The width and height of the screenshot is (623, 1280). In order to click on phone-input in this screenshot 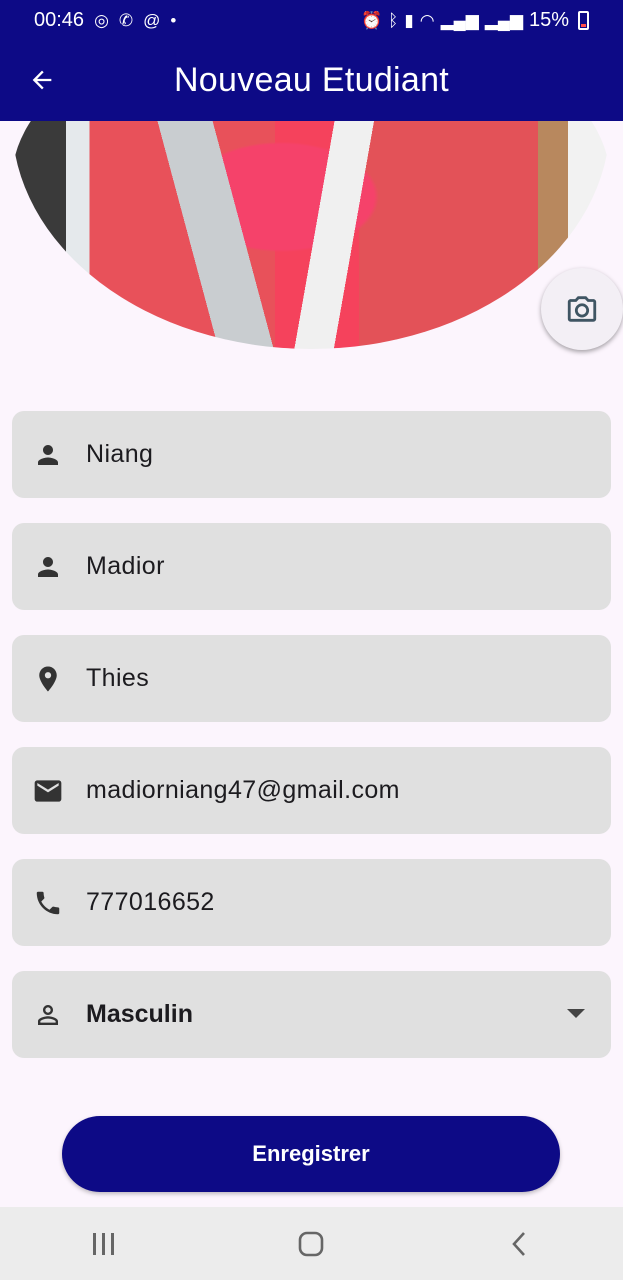, I will do `click(326, 902)`.